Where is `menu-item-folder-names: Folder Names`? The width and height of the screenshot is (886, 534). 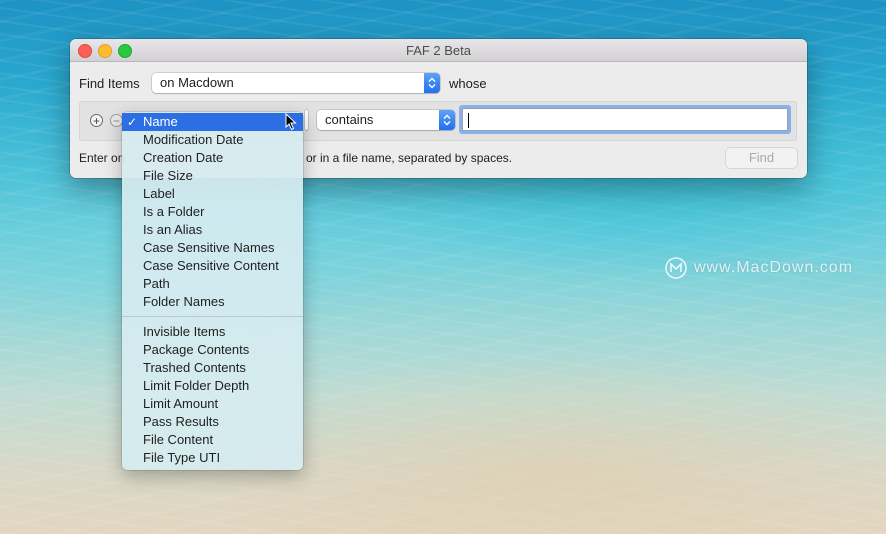 menu-item-folder-names: Folder Names is located at coordinates (212, 302).